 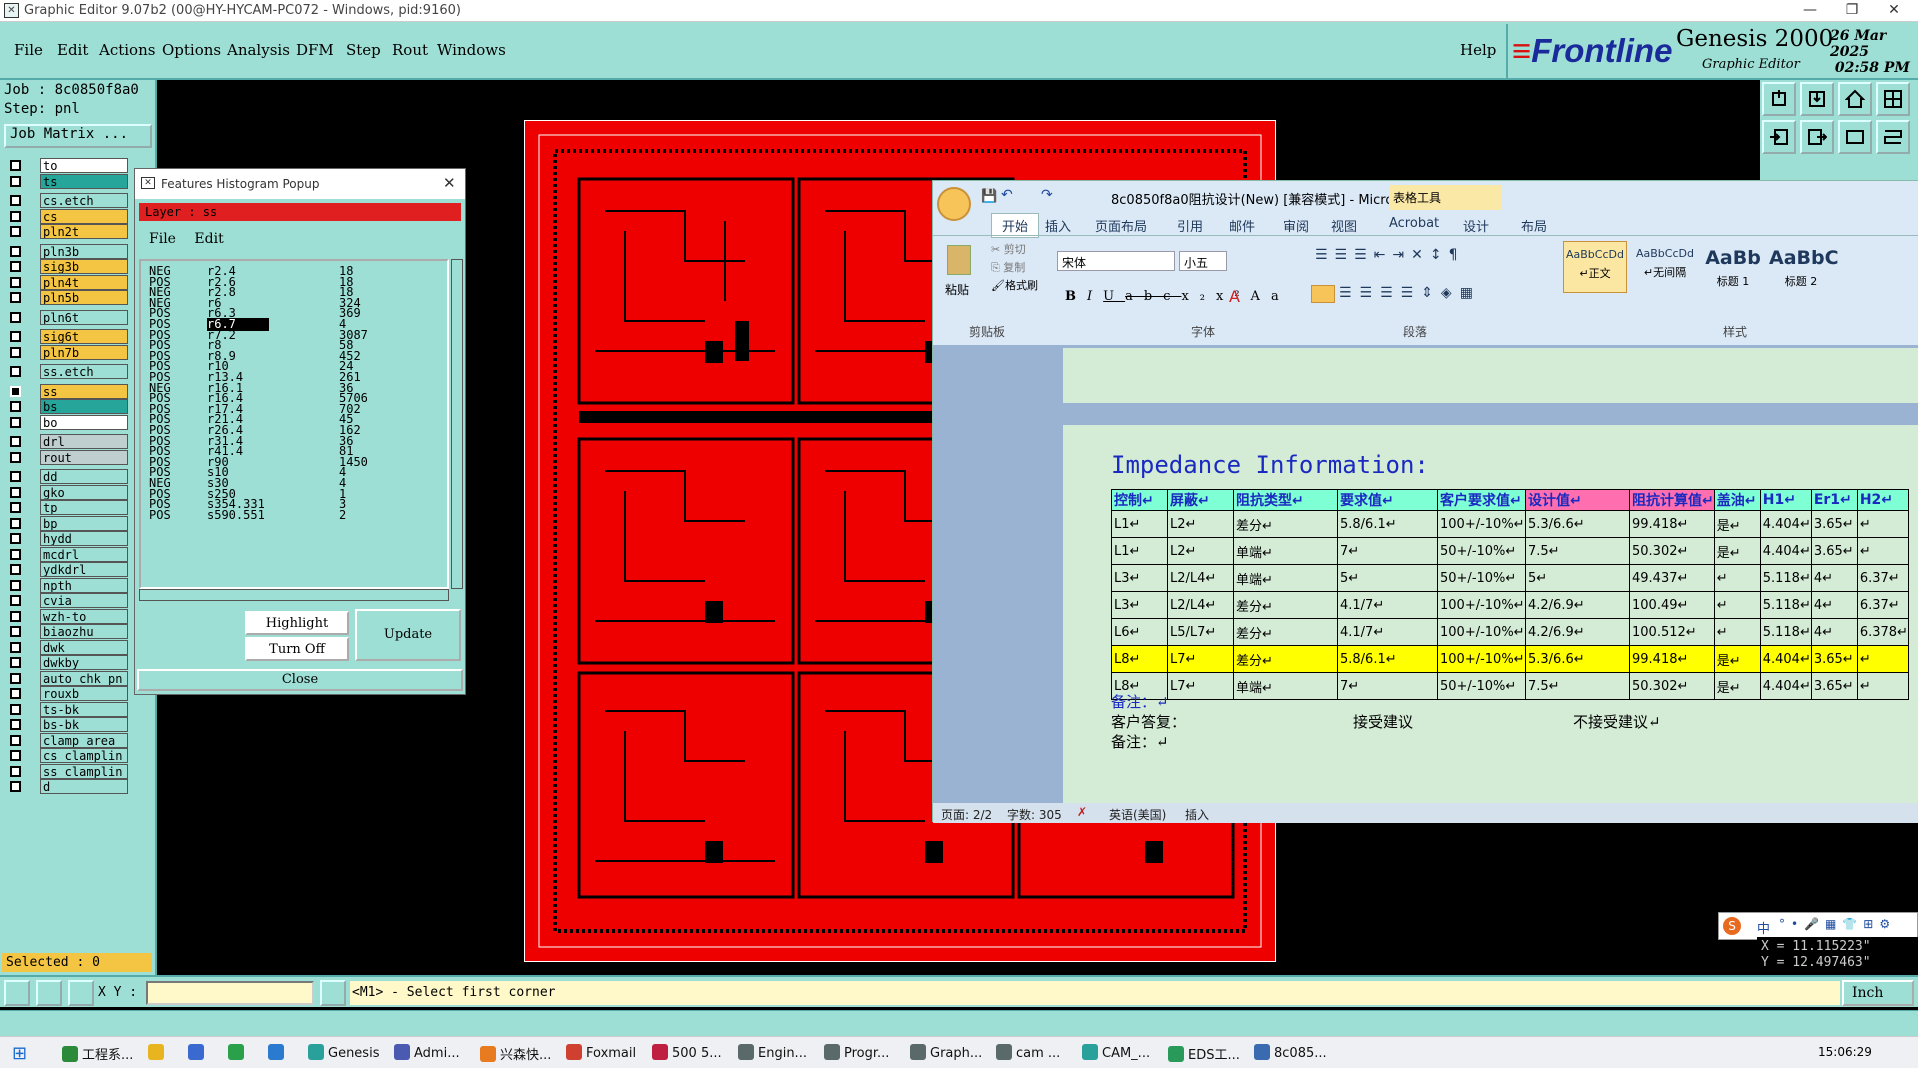 What do you see at coordinates (1733, 267) in the screenshot?
I see `style-option: AaBb 标题 1` at bounding box center [1733, 267].